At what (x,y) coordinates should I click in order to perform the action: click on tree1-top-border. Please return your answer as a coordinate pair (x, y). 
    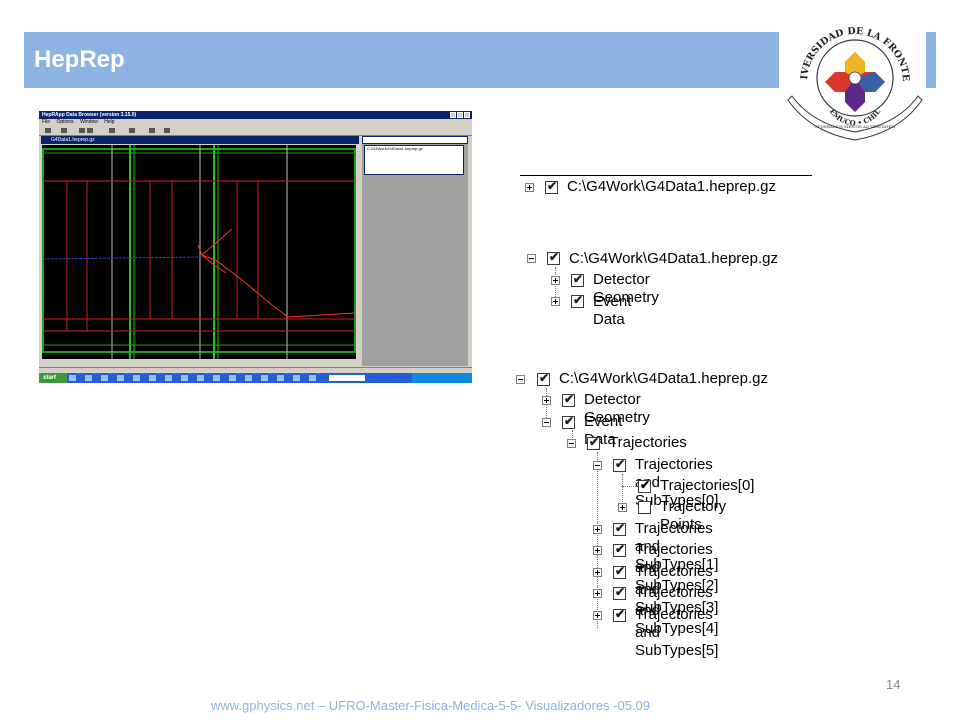
    Looking at the image, I should click on (666, 175).